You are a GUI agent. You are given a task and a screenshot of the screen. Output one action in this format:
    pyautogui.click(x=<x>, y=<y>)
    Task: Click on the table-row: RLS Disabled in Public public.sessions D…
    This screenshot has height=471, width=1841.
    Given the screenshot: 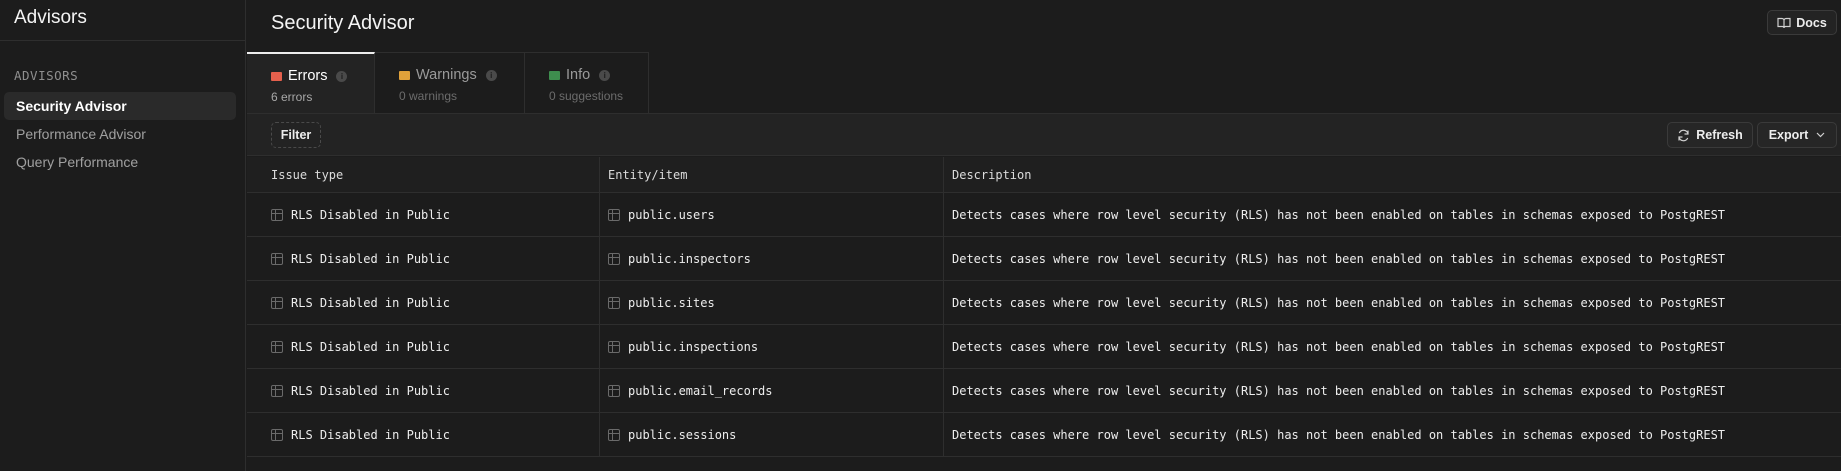 What is the action you would take?
    pyautogui.click(x=1044, y=435)
    